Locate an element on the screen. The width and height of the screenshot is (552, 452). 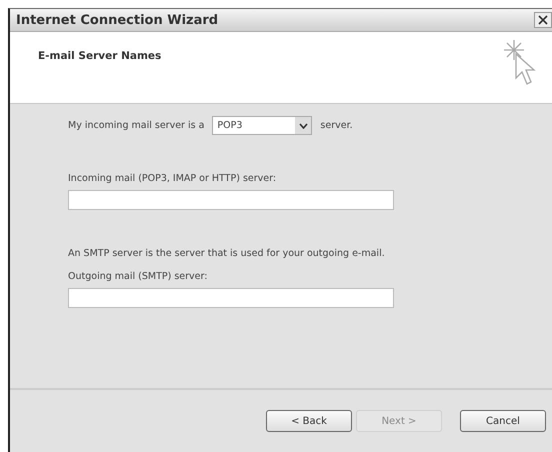
server-suffix-label: server. is located at coordinates (336, 125).